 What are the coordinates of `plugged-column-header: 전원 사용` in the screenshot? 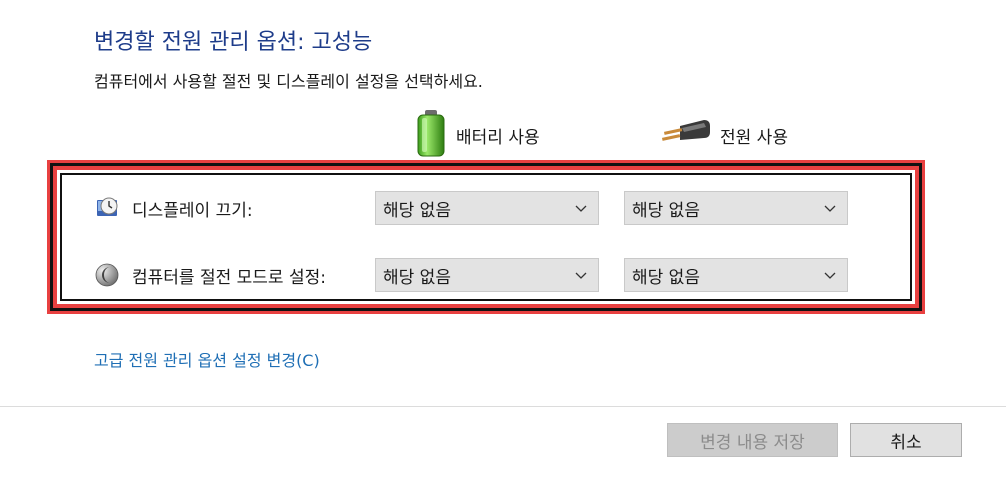 It's located at (724, 135).